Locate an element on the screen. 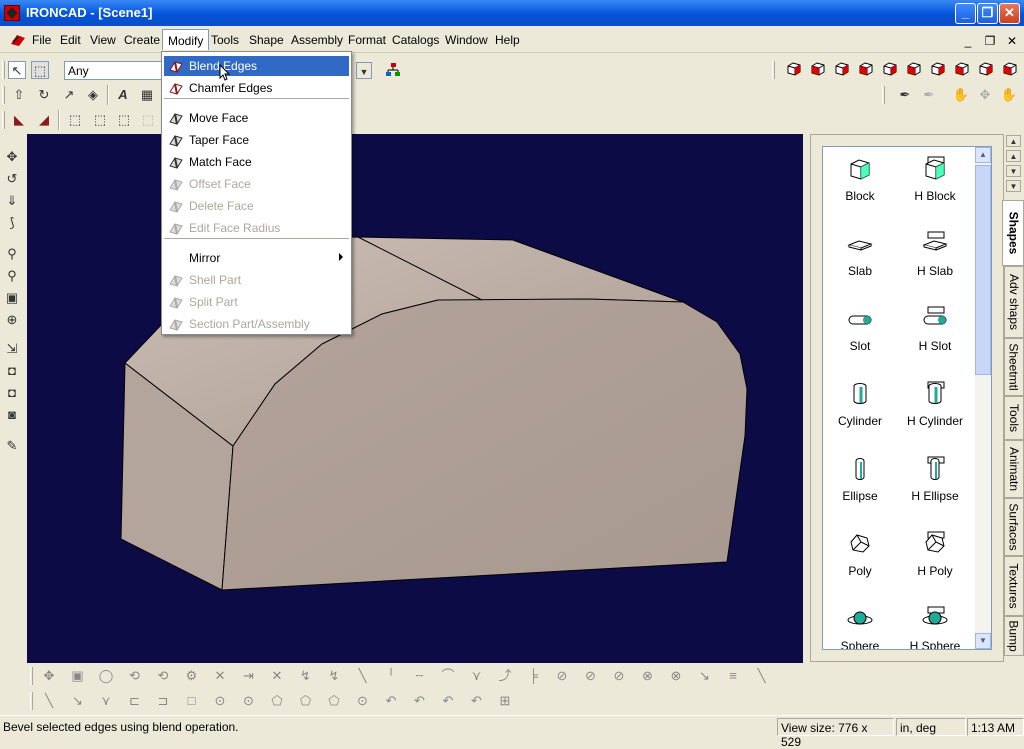 Image resolution: width=1024 pixels, height=749 pixels. filter-dropdown-chevron-icon: ▼ is located at coordinates (364, 70).